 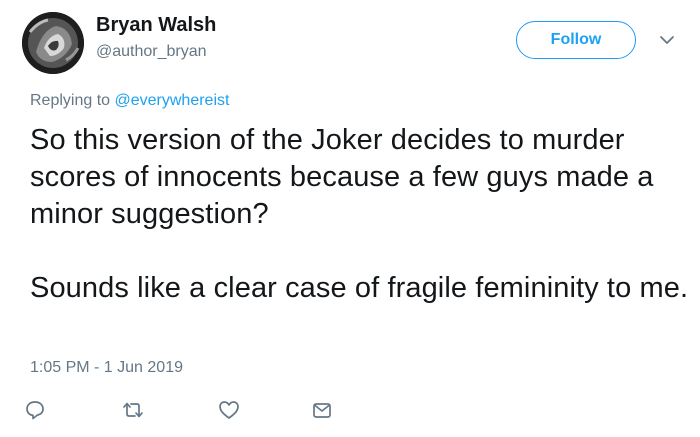 I want to click on more-options-chevron-down-icon, so click(x=667, y=40).